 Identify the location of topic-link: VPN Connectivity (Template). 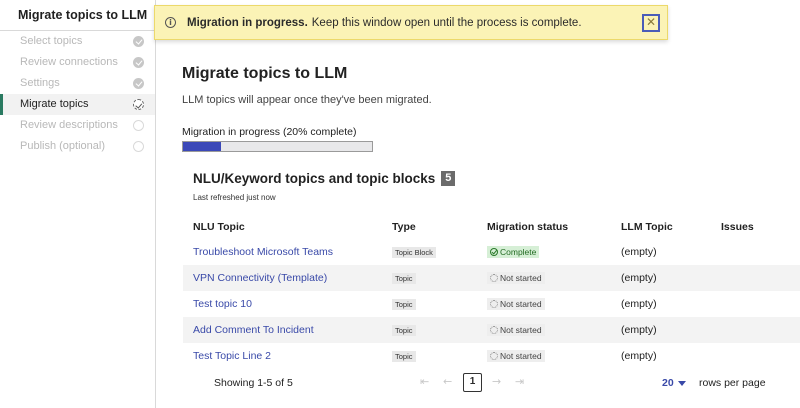
(260, 278).